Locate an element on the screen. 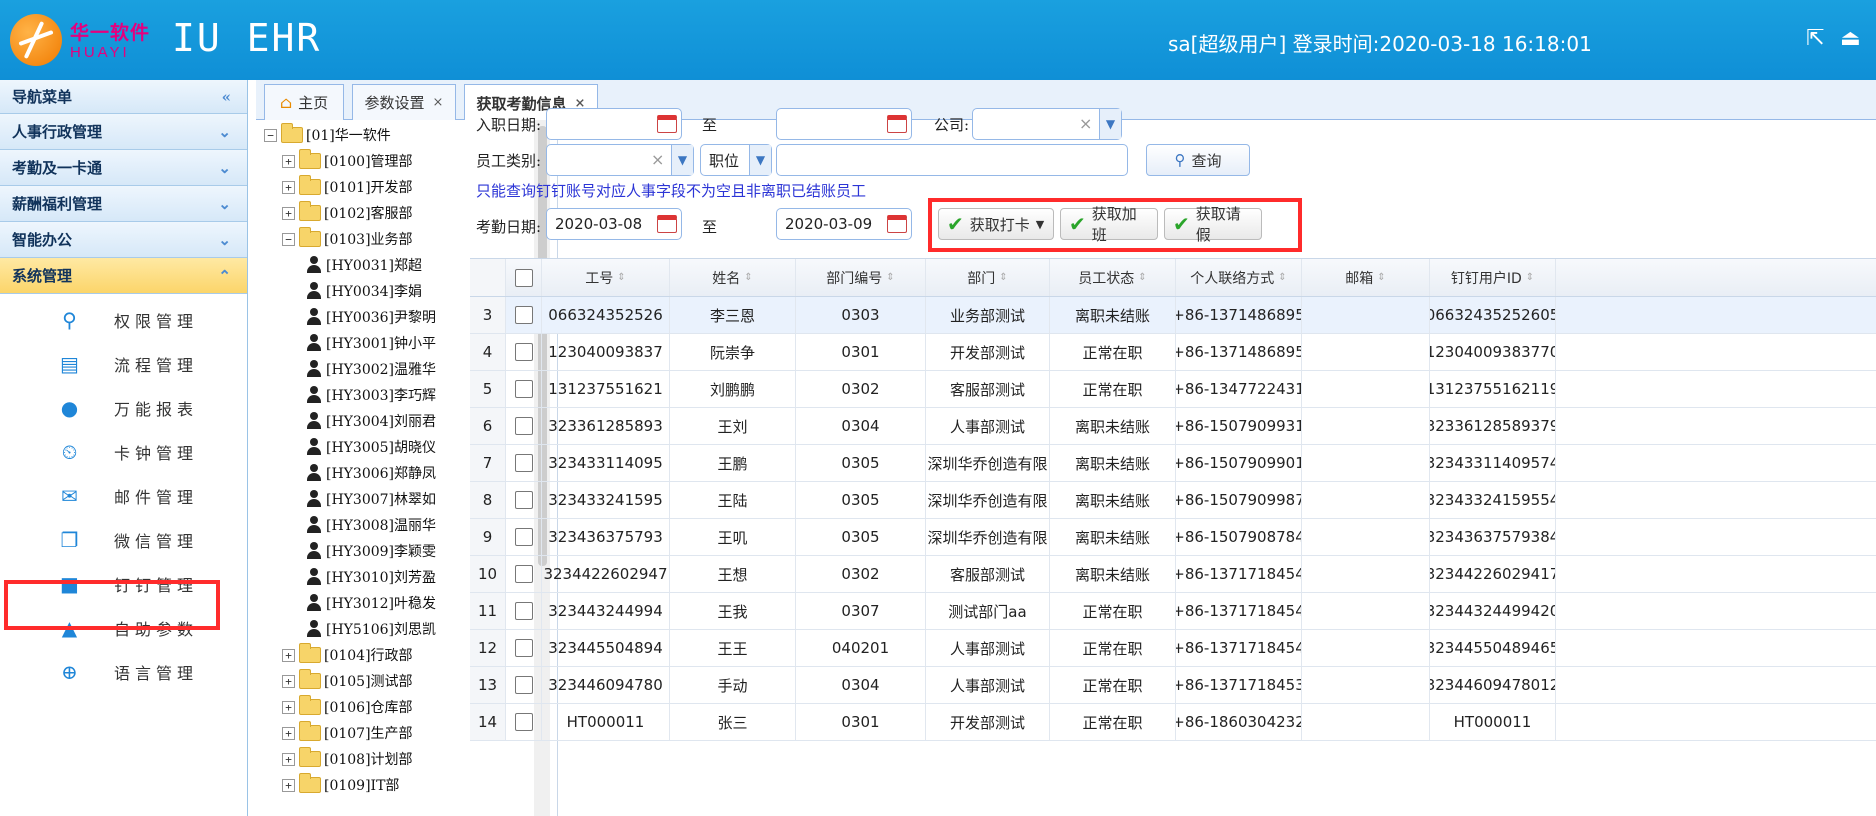 Image resolution: width=1876 pixels, height=816 pixels. sidebar-section-attendance: 考勤及一卡通 ⌄ is located at coordinates (123, 168).